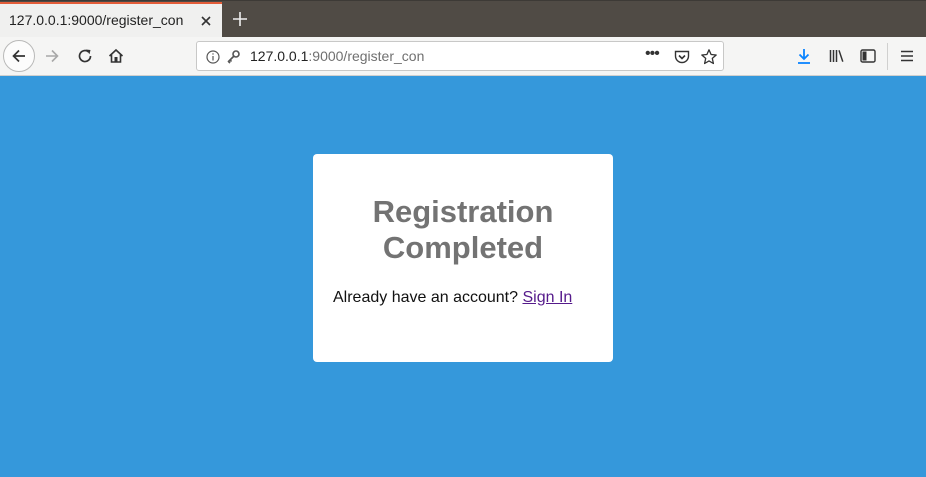  I want to click on url-host: 127.0.0.1, so click(279, 56).